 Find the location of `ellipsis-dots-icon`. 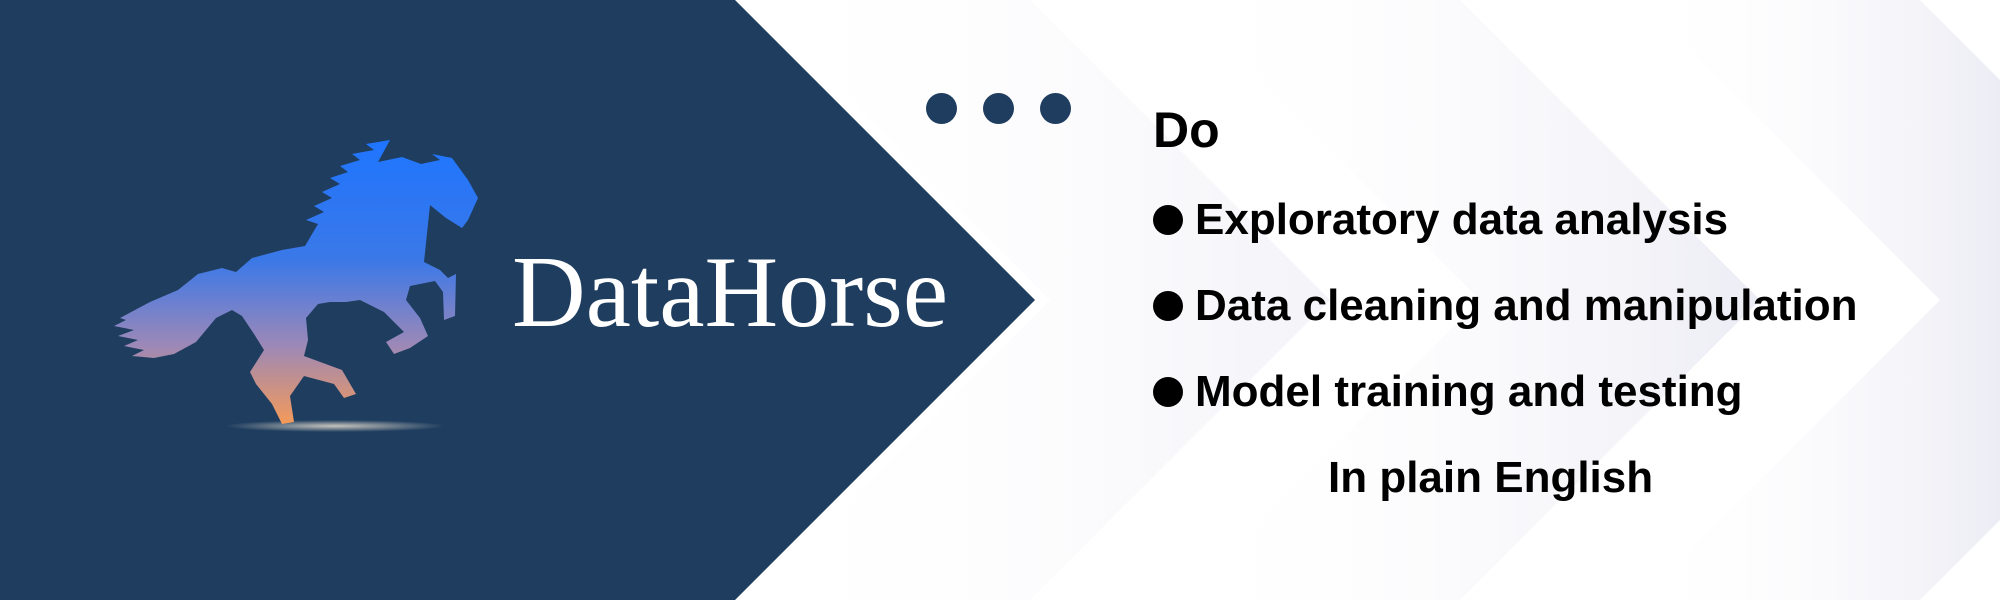

ellipsis-dots-icon is located at coordinates (1001, 108).